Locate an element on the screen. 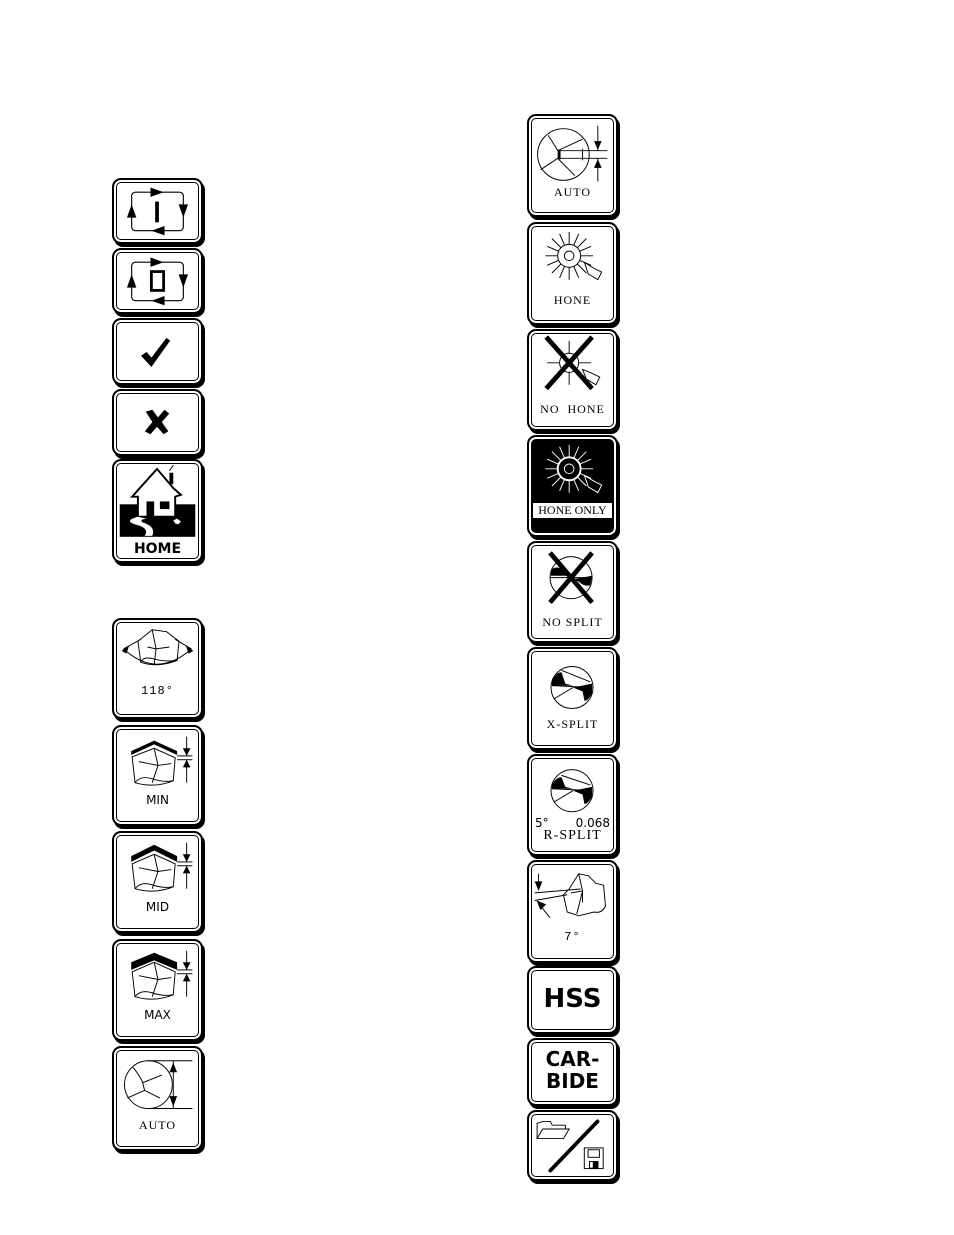  x-cross-icon is located at coordinates (157, 422).